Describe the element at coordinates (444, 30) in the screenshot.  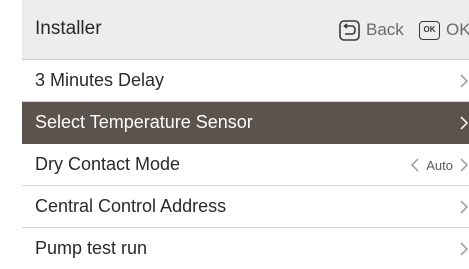
I see `ok-button: OK OK` at that location.